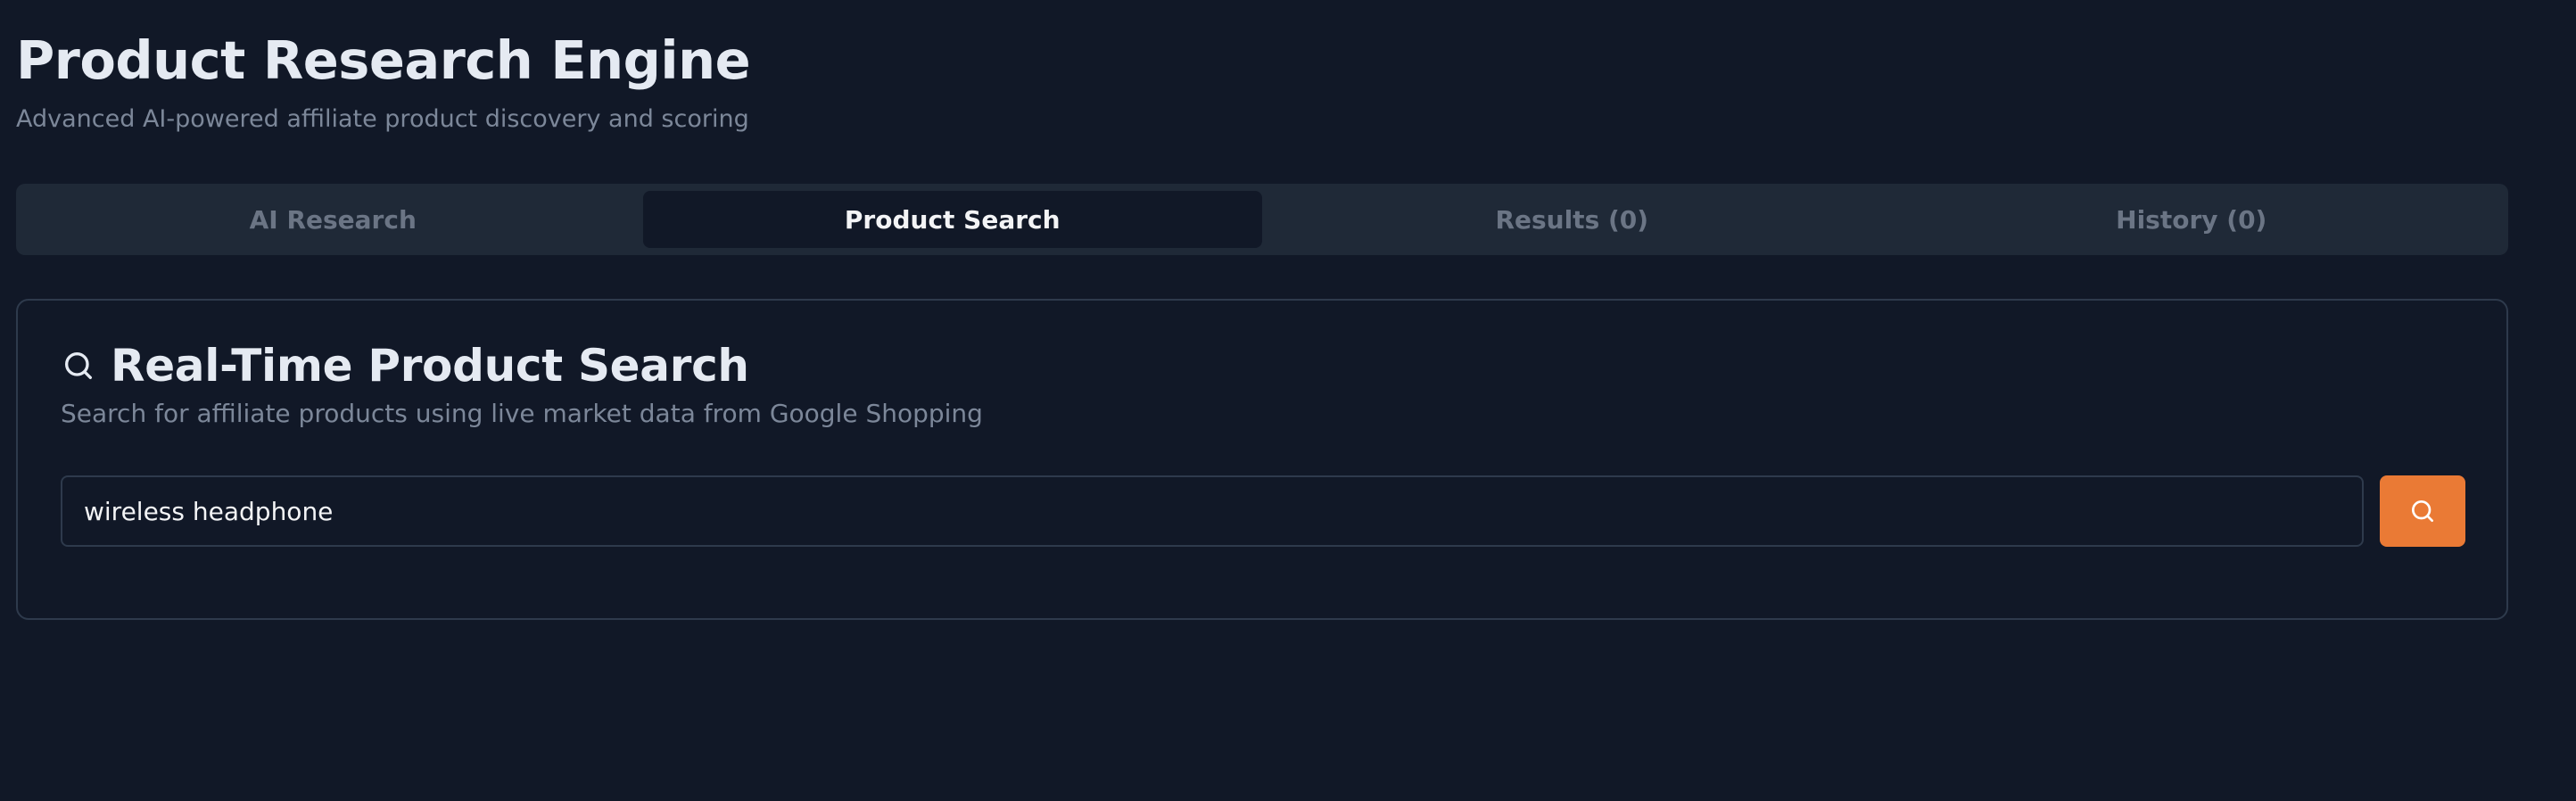  What do you see at coordinates (430, 366) in the screenshot?
I see `card-title: Real-Time Product Search` at bounding box center [430, 366].